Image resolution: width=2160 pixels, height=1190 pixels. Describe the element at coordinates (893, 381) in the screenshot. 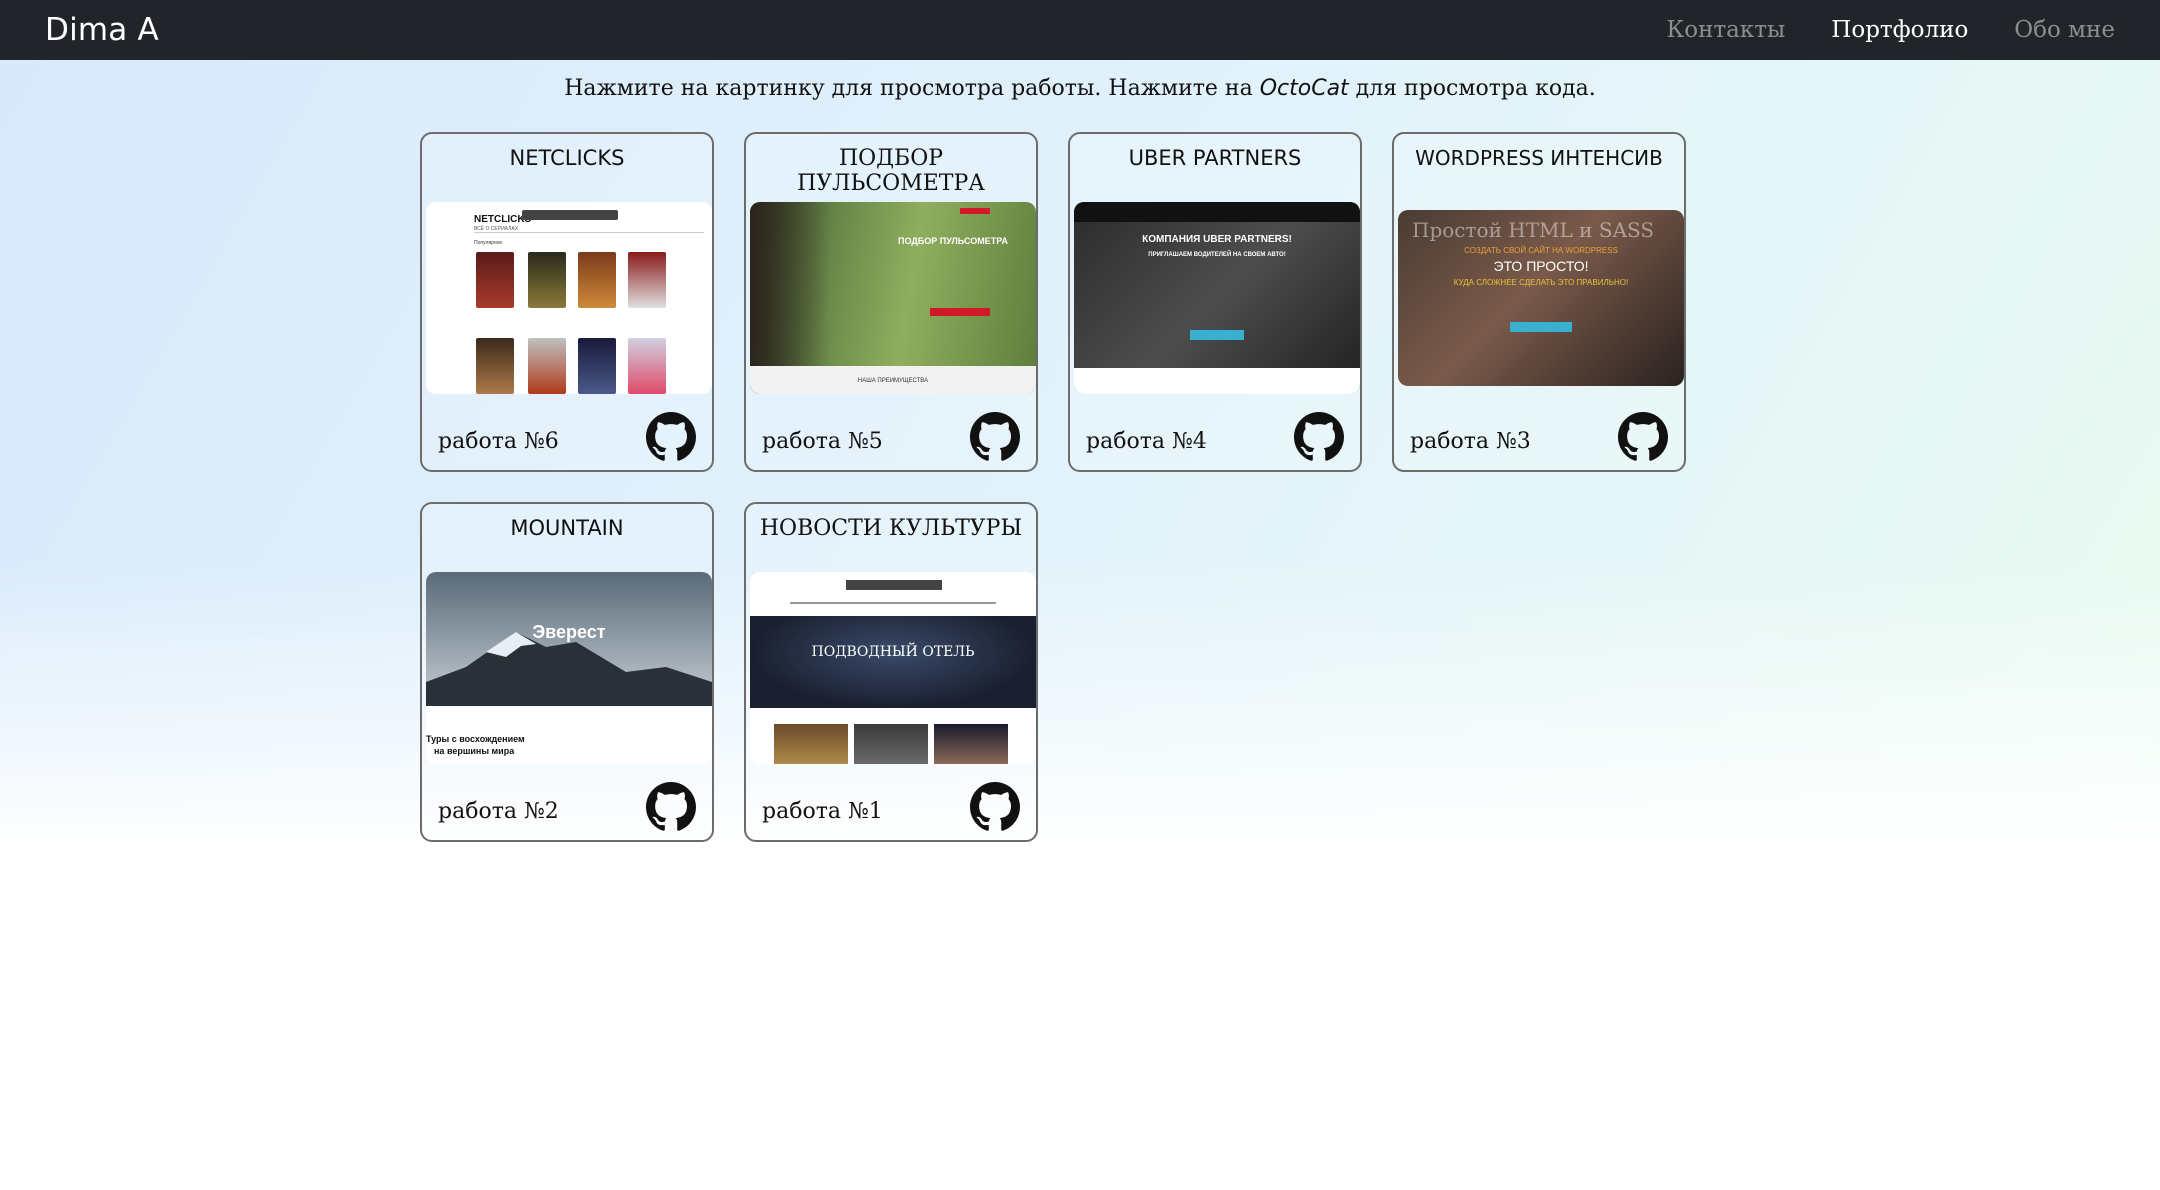

I see `thumb-text: НАША ПРЕИМУЩЕСТВА` at that location.